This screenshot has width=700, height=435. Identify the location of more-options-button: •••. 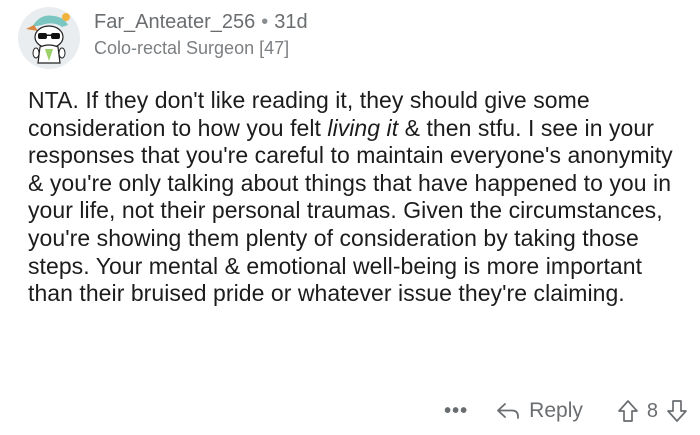
(456, 411).